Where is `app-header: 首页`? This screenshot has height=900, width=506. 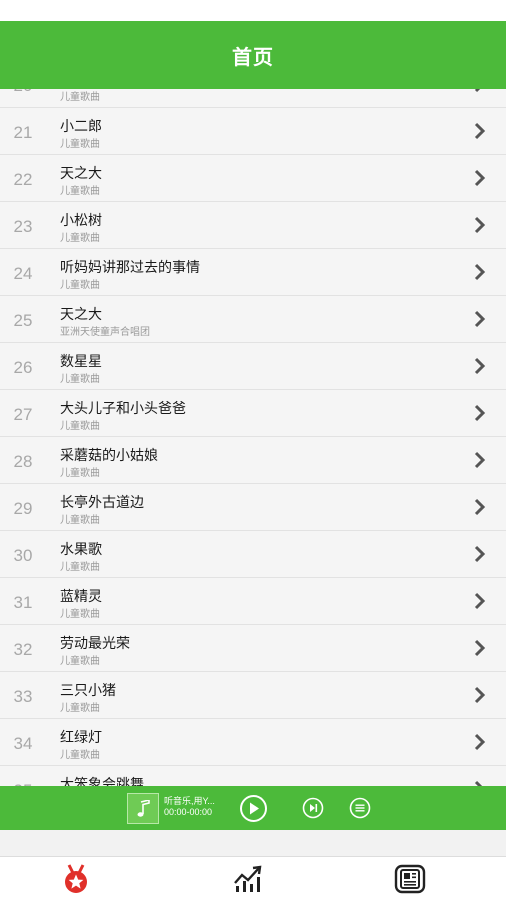
app-header: 首页 is located at coordinates (253, 55).